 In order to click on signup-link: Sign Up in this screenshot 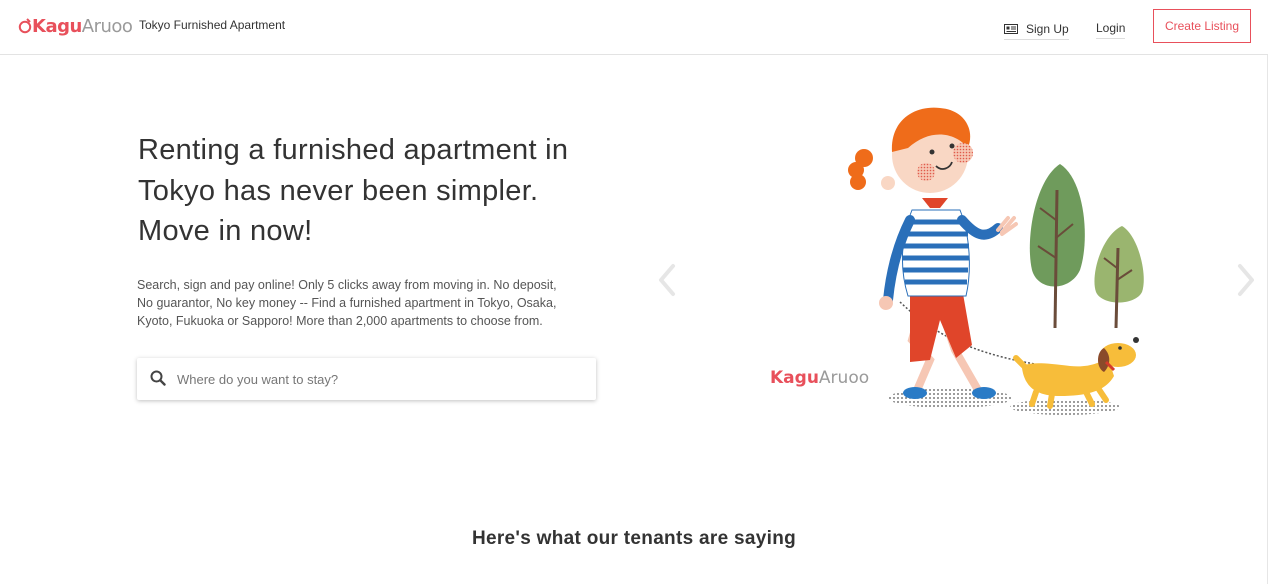, I will do `click(1036, 30)`.